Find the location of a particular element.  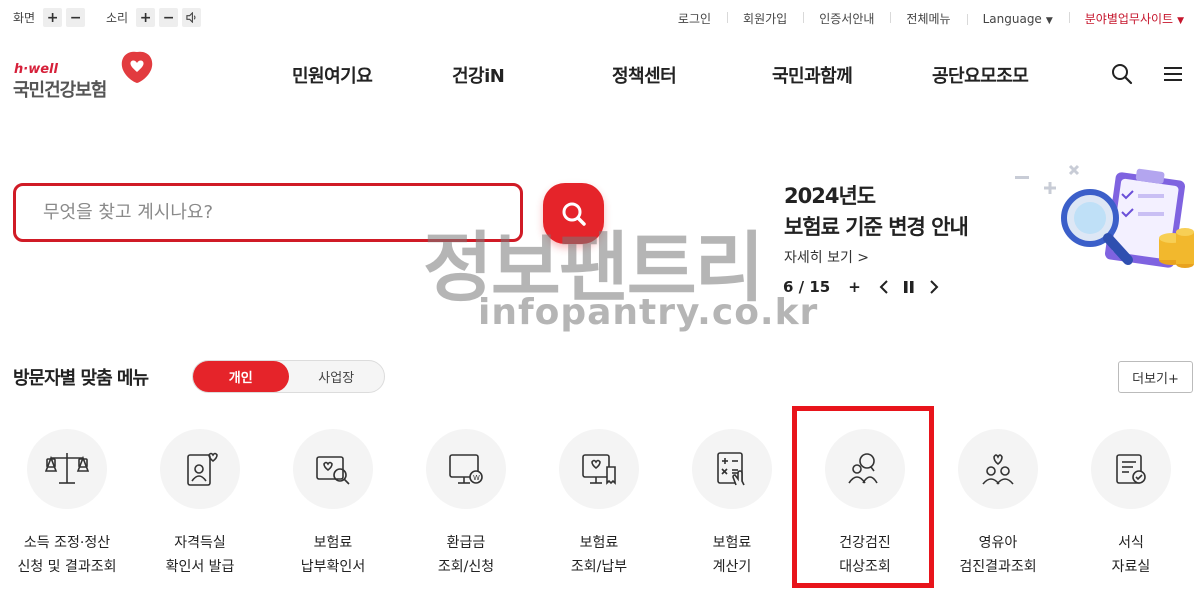

menu-label-line1: 소득 조정·정산 is located at coordinates (67, 543).